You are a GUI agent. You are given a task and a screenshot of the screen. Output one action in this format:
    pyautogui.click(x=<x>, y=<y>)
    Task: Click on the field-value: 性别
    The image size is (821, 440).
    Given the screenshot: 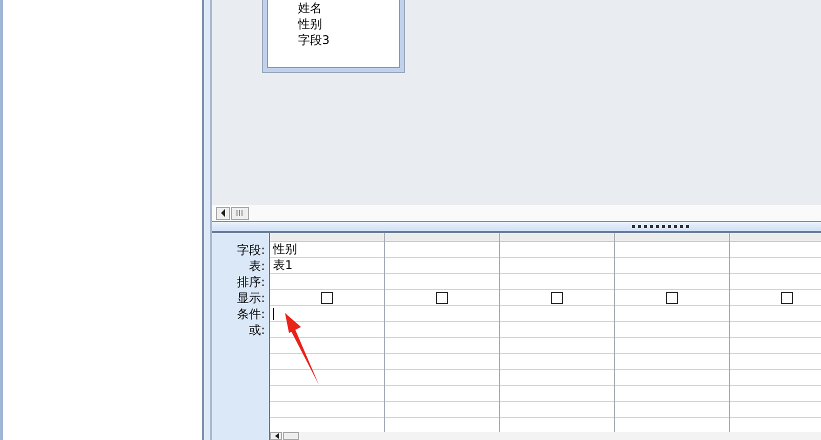 What is the action you would take?
    pyautogui.click(x=285, y=249)
    